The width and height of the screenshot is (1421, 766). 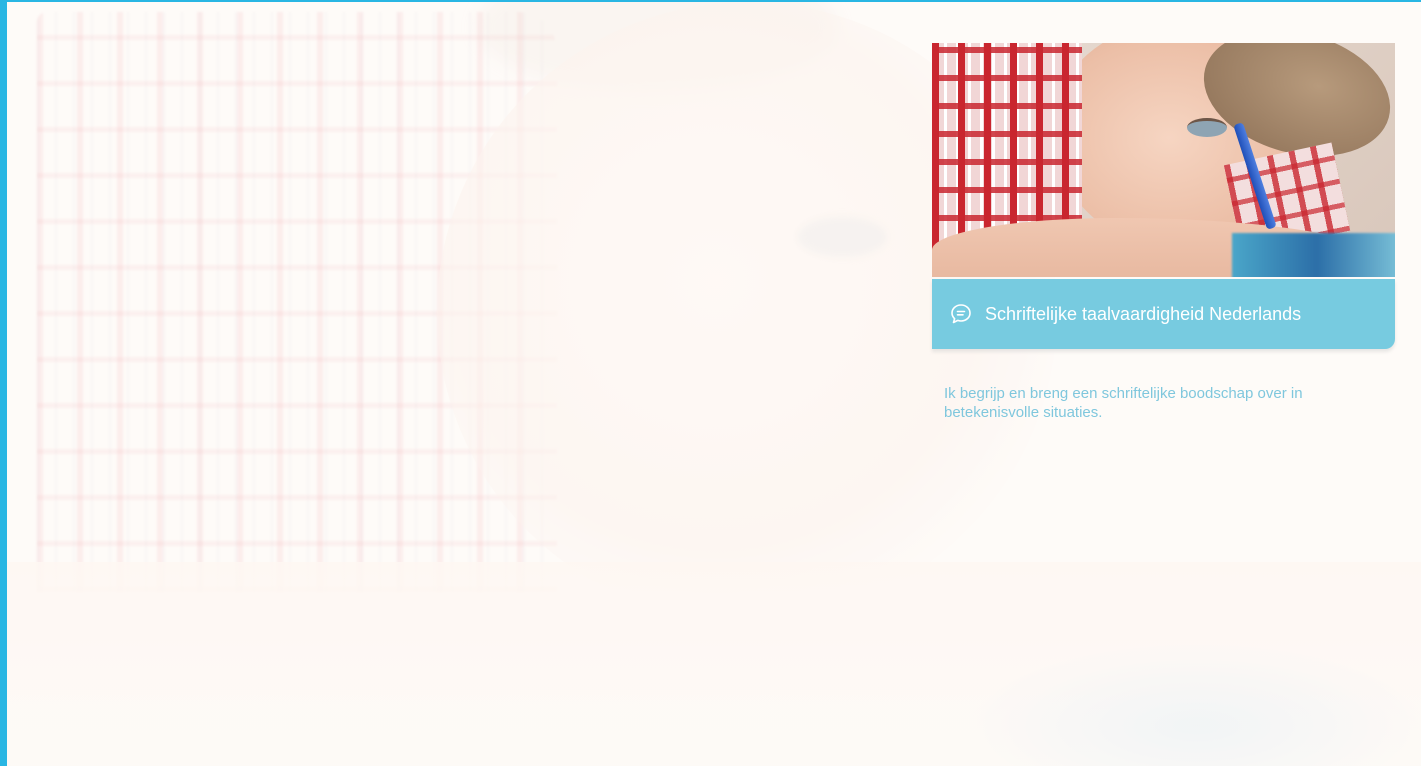 What do you see at coordinates (1313, 255) in the screenshot?
I see `photo-table` at bounding box center [1313, 255].